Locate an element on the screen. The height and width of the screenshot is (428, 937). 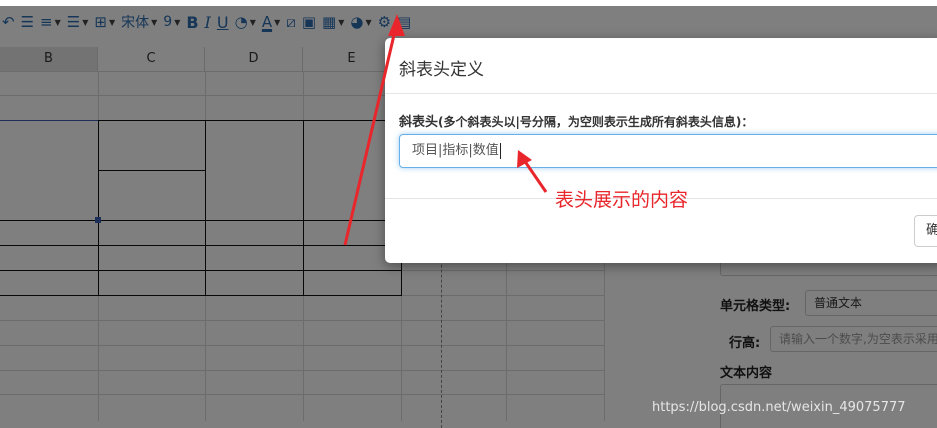
text-cursor is located at coordinates (500, 150).